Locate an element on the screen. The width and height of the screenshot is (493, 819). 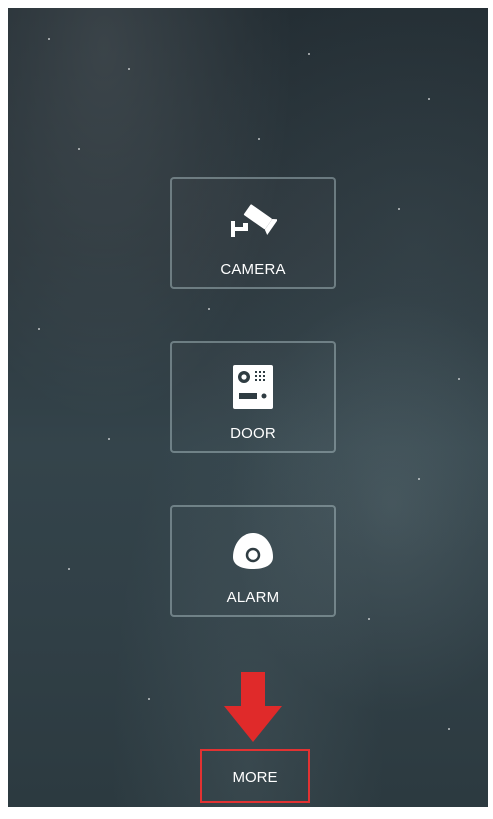
camera-icon is located at coordinates (253, 223).